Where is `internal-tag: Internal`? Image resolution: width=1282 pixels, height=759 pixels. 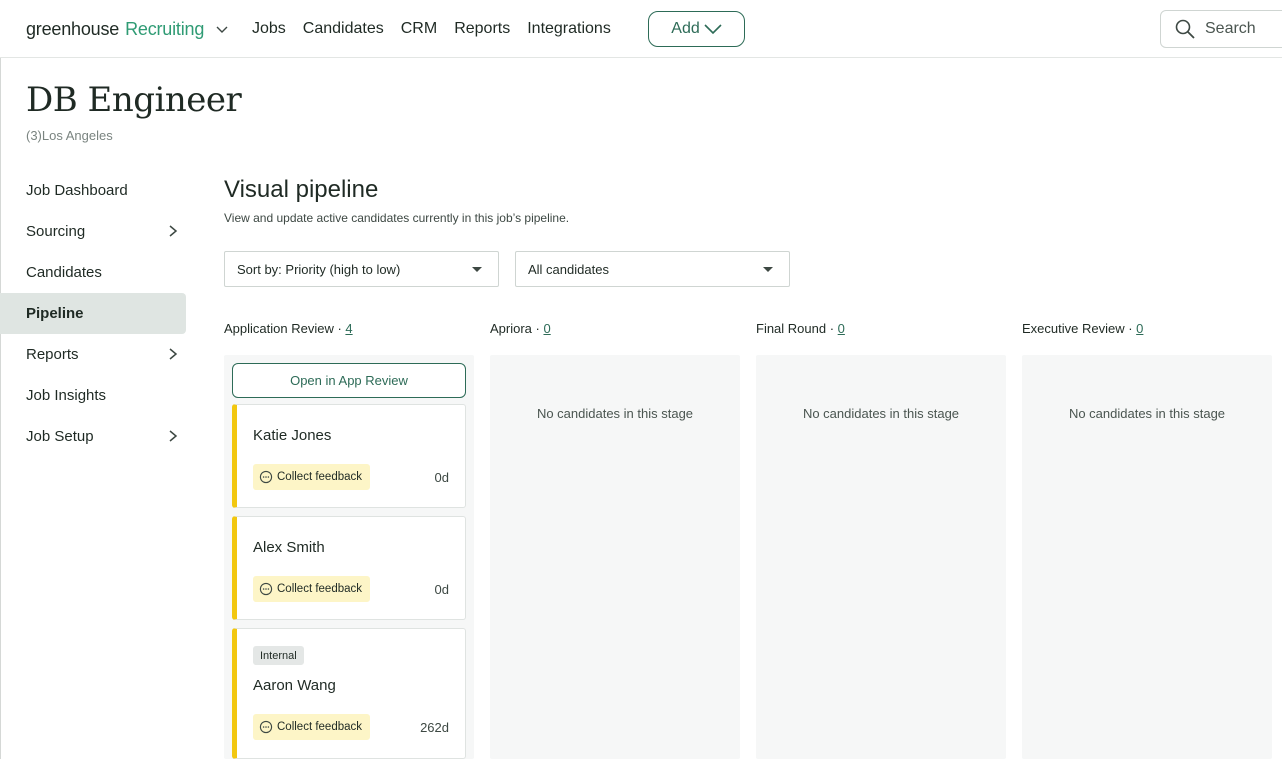
internal-tag: Internal is located at coordinates (278, 655).